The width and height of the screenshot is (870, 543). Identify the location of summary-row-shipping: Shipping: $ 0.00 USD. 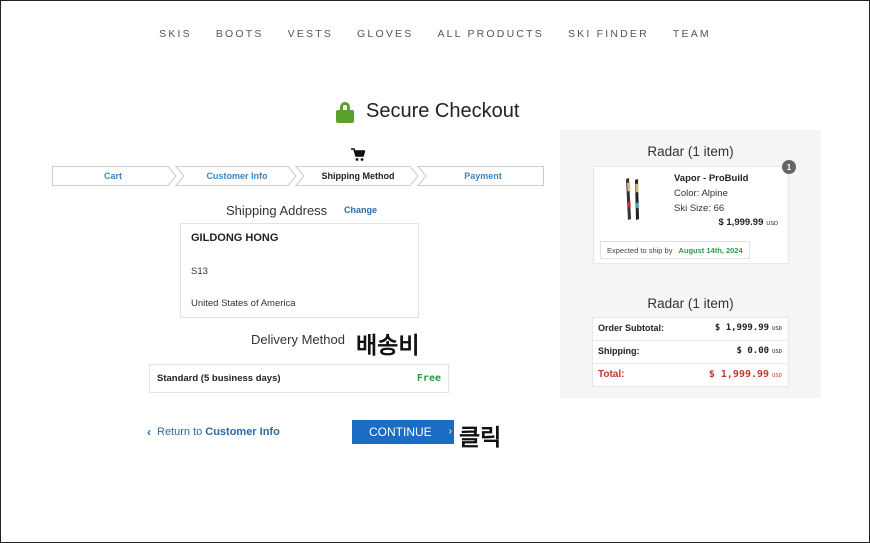
(690, 352).